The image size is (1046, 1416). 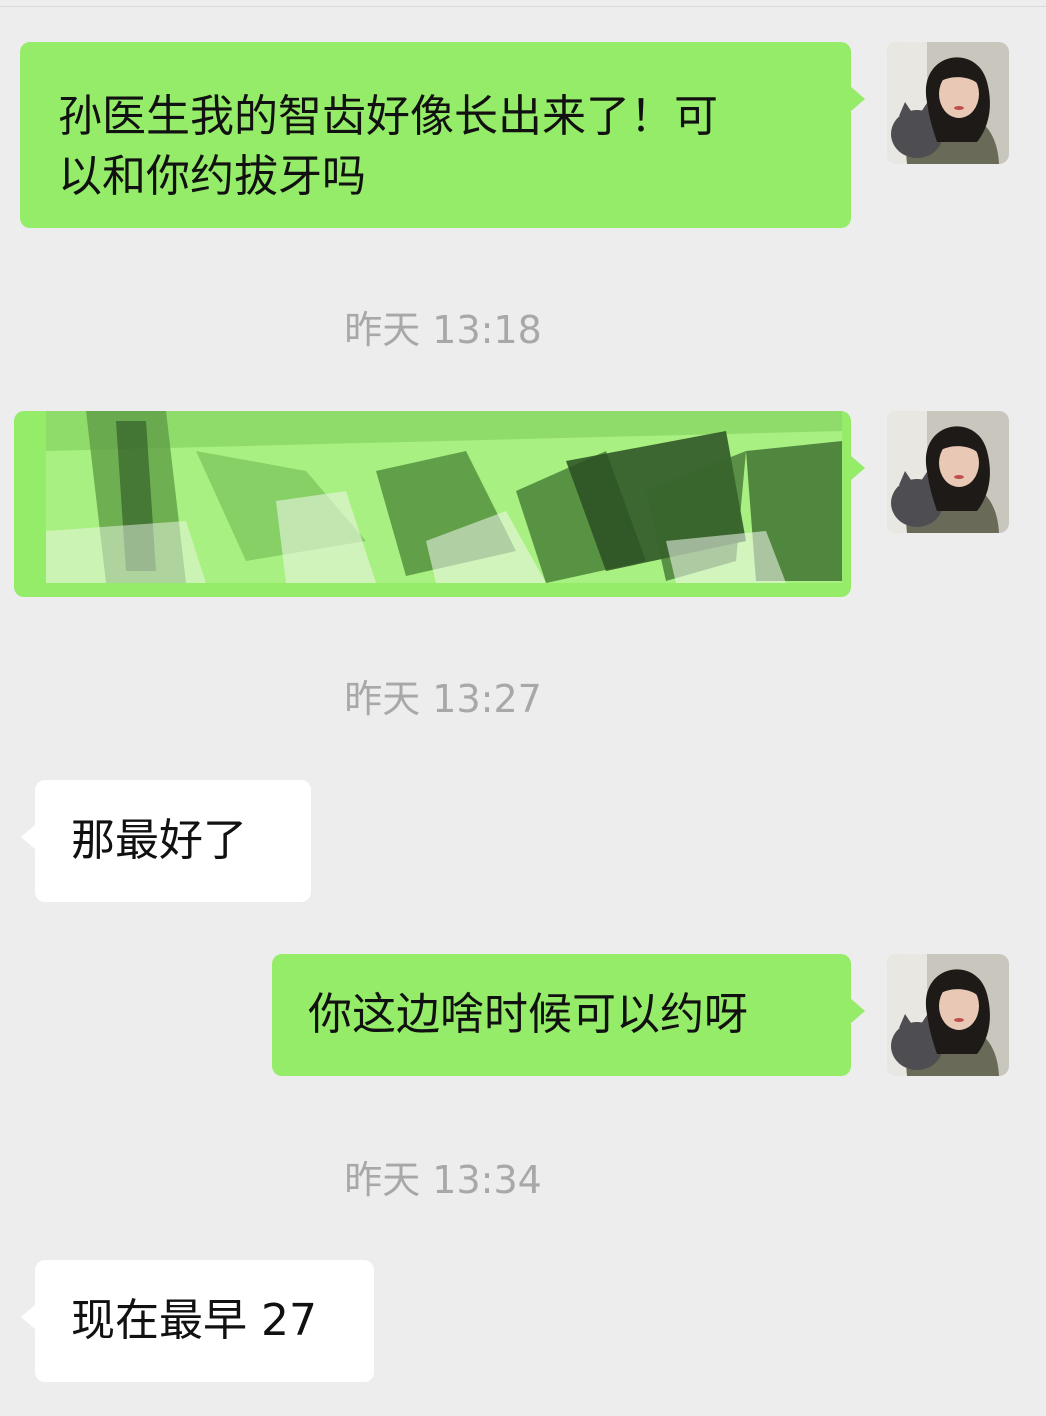 I want to click on my-message-bubble: 你这边啥时候可以约呀, so click(x=568, y=1015).